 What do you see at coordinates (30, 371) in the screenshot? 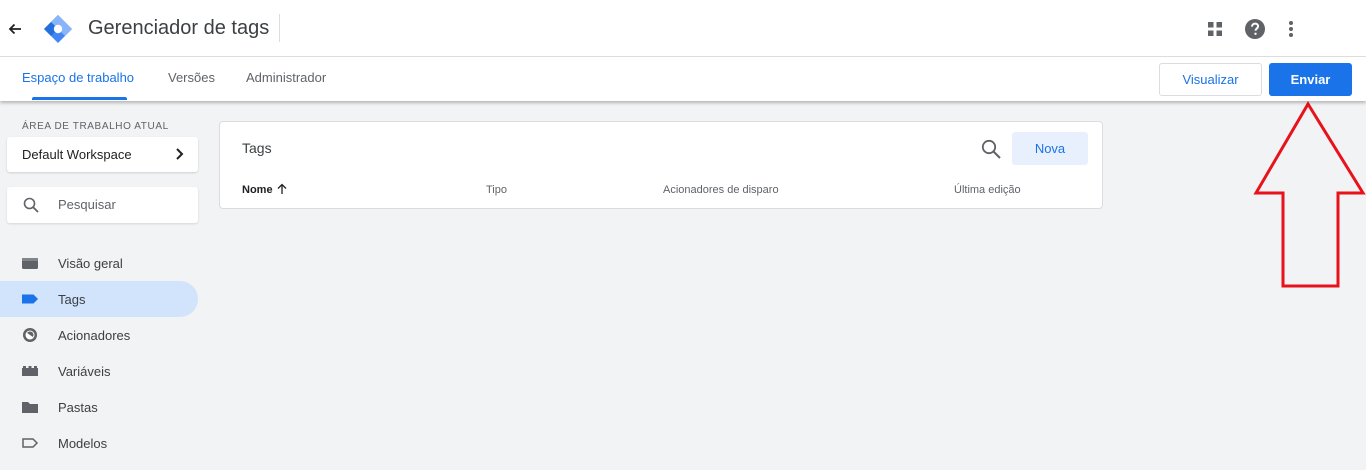
I see `variables-icon` at bounding box center [30, 371].